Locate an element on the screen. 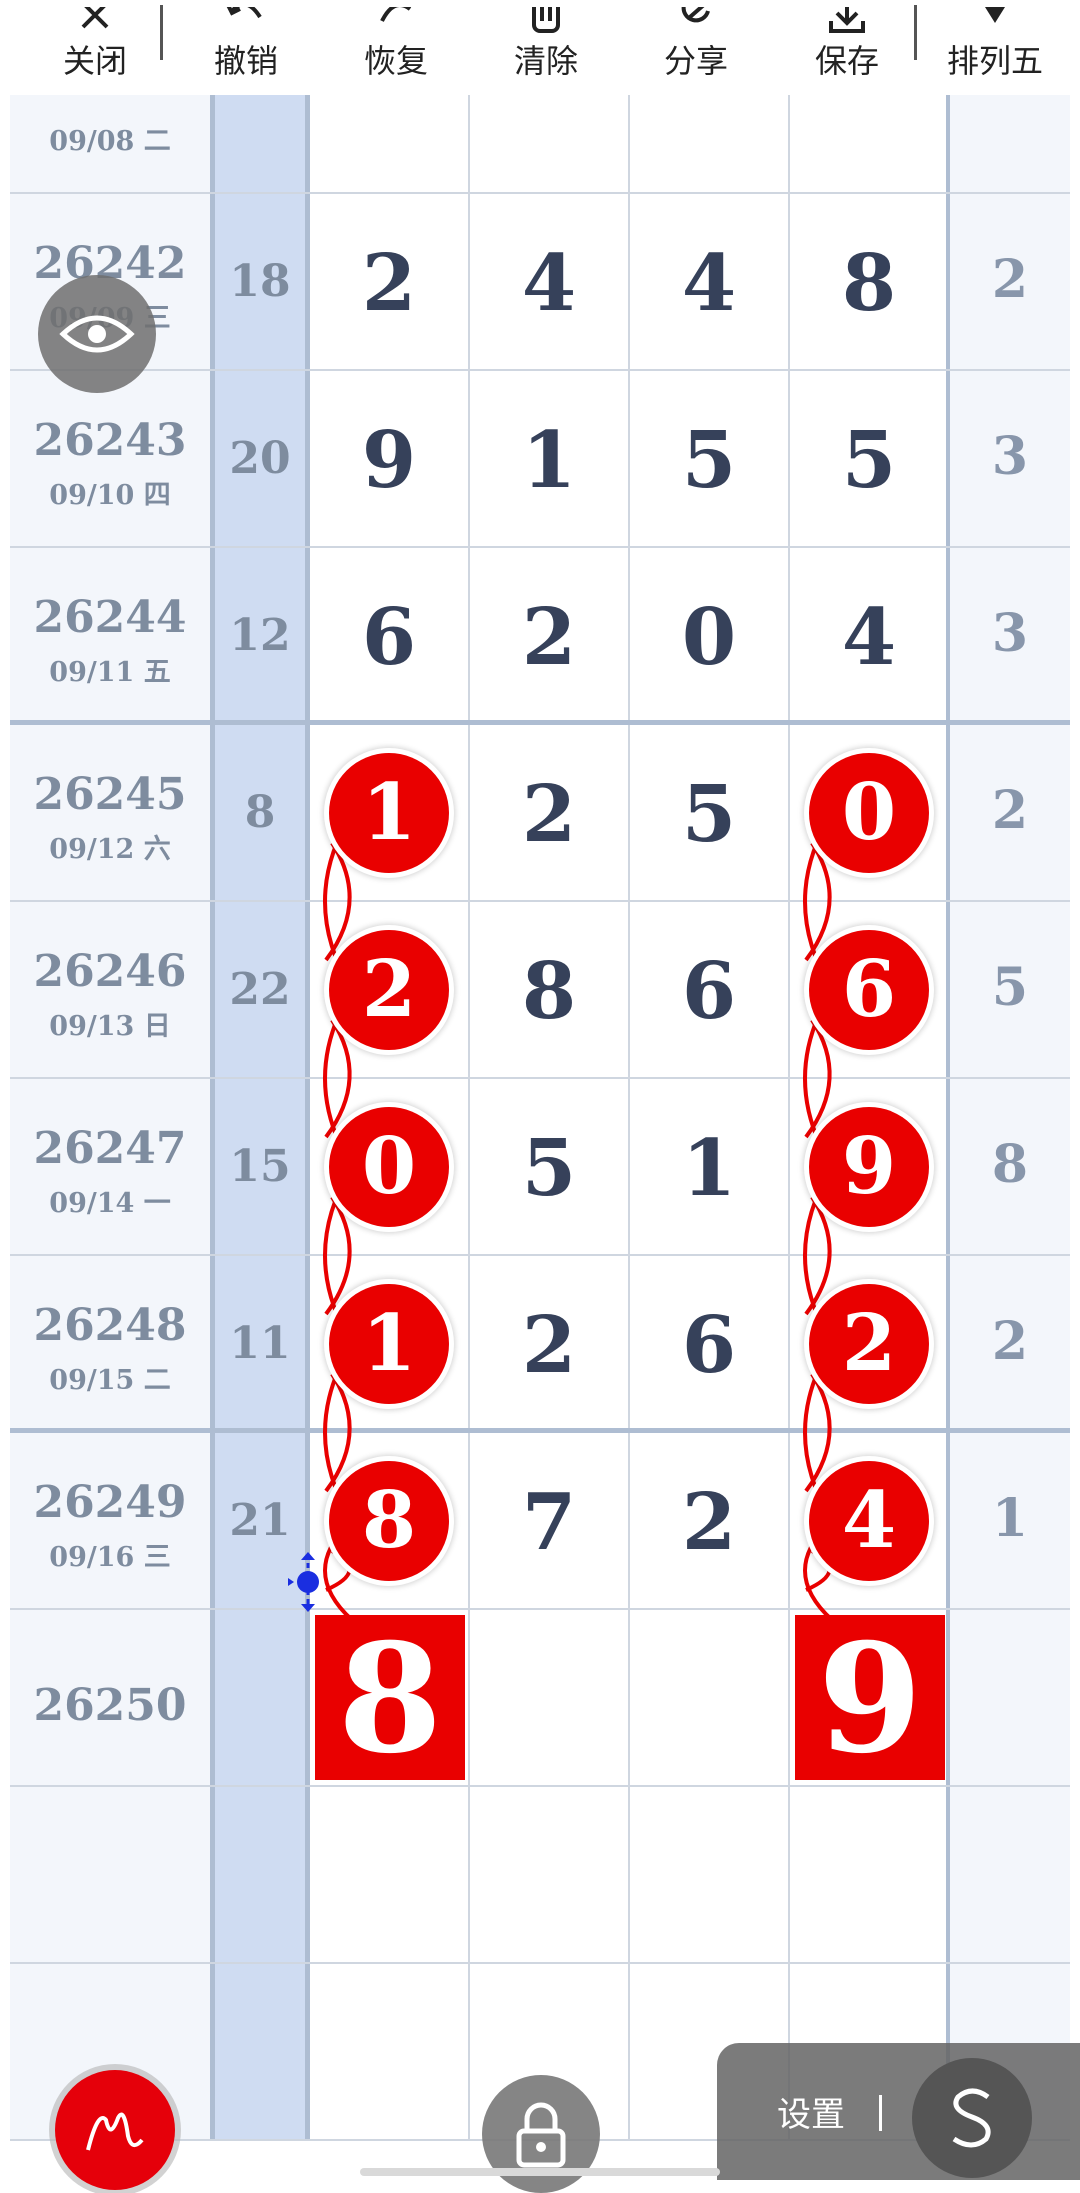 The width and height of the screenshot is (1080, 2193). s-curve-icon is located at coordinates (971, 2118).